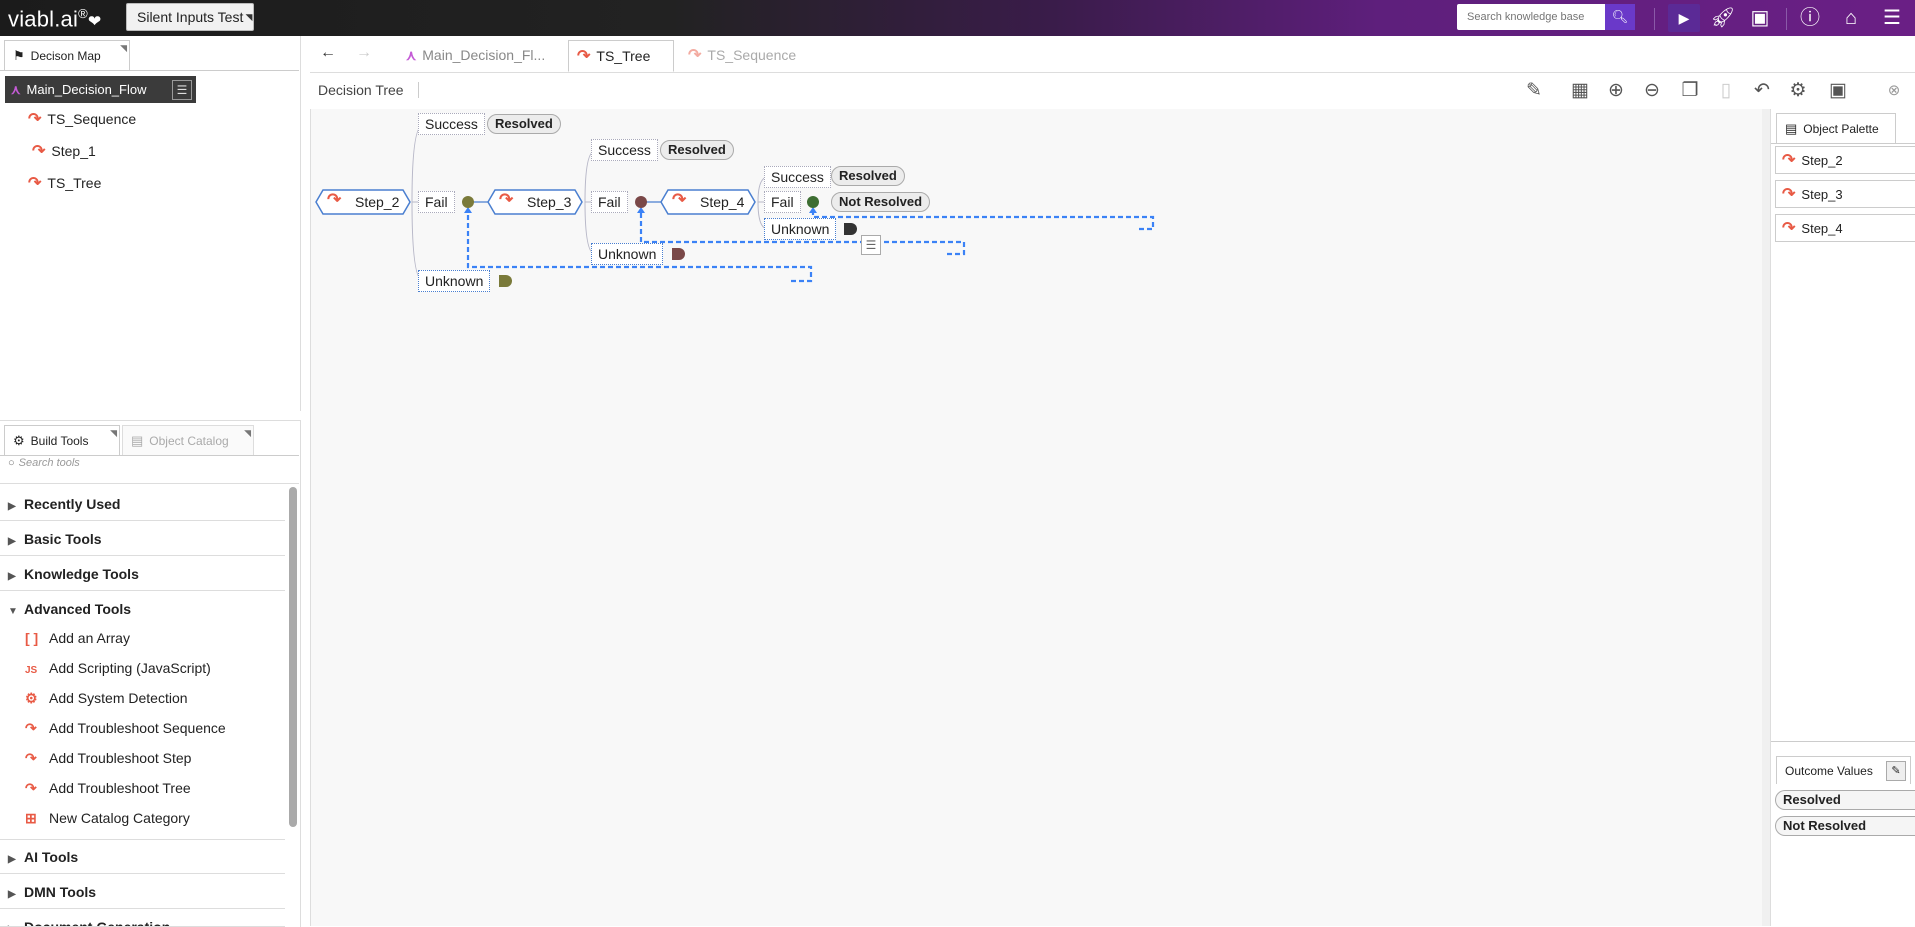  I want to click on search-button: 🔍︎, so click(1620, 17).